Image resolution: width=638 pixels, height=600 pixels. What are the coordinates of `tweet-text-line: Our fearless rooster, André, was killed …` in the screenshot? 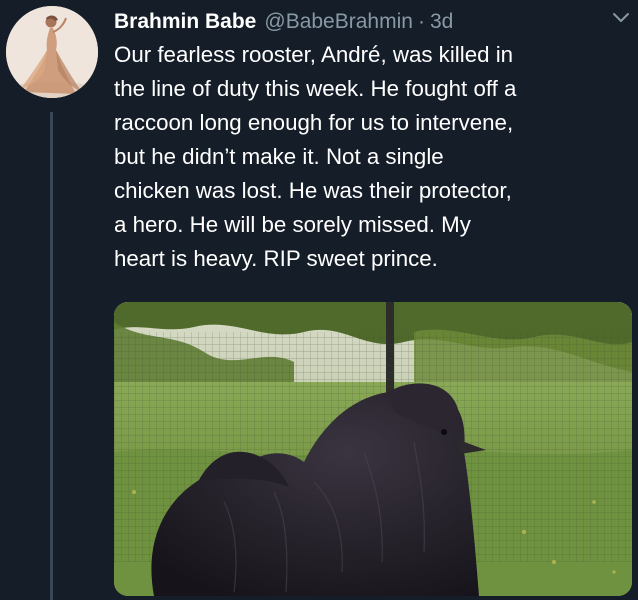 It's located at (314, 54).